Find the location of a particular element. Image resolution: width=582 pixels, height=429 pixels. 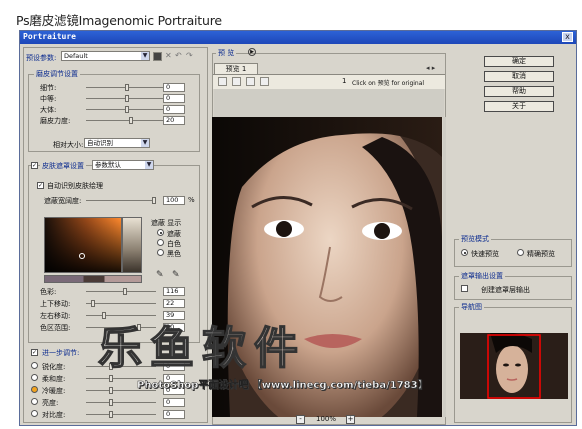

enhance-checkbox: ✓ is located at coordinates (34, 352).